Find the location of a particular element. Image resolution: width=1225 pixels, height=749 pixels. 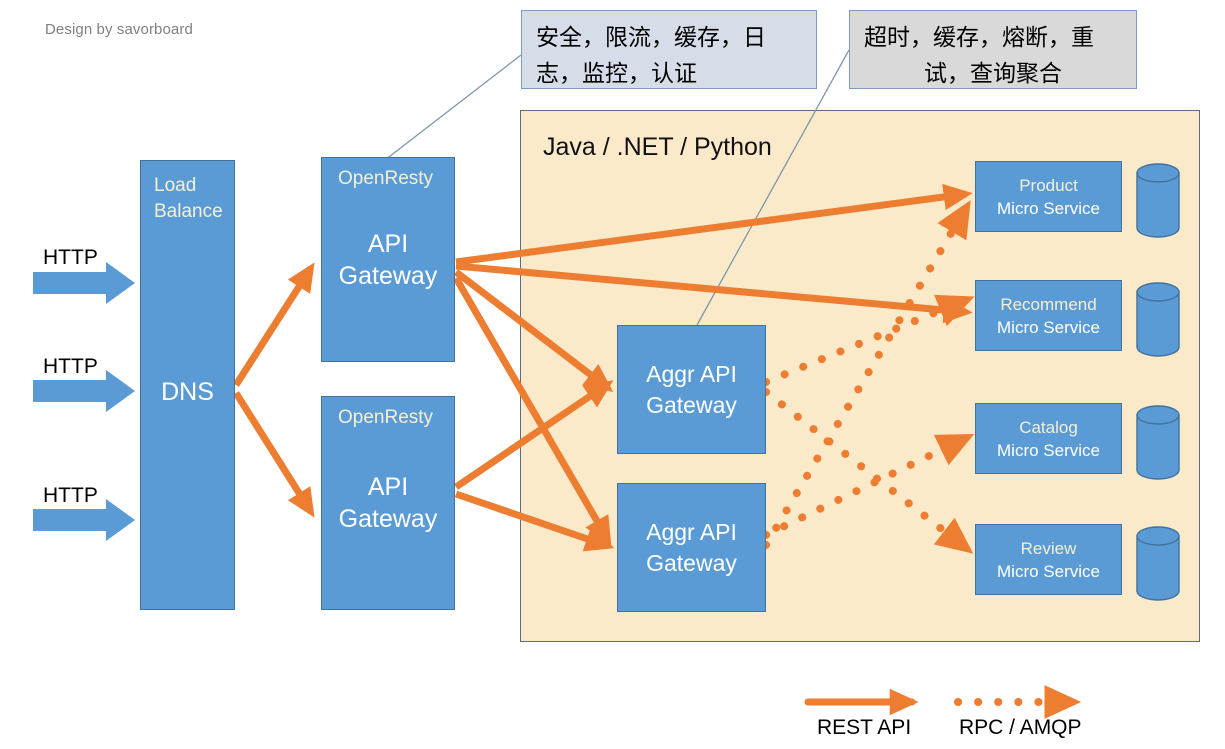

callout-gateway-concerns: 安全，限流，缓存，日 志，监控，认证 is located at coordinates (669, 49).